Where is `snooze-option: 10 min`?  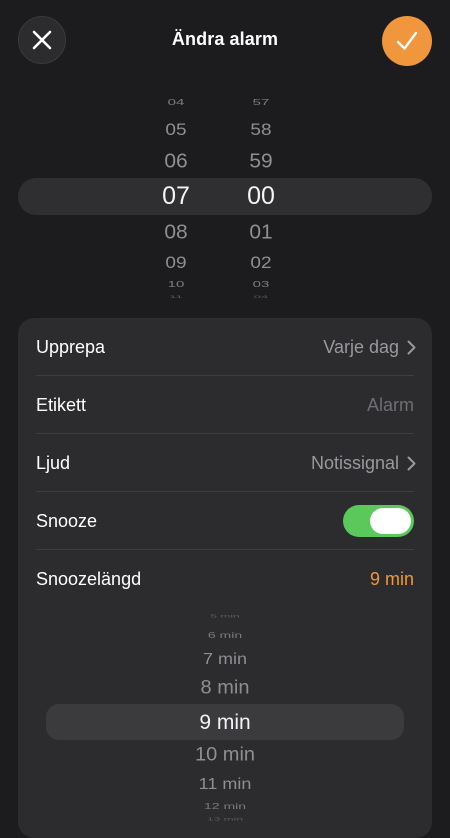 snooze-option: 10 min is located at coordinates (225, 755).